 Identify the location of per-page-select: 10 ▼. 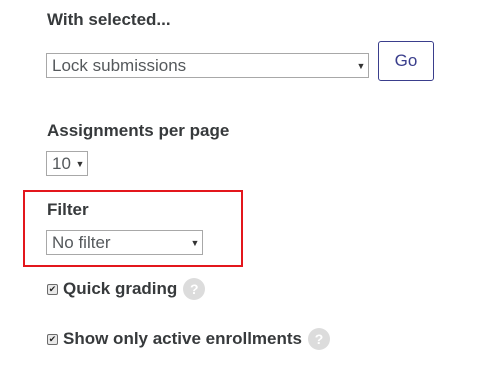
(67, 163).